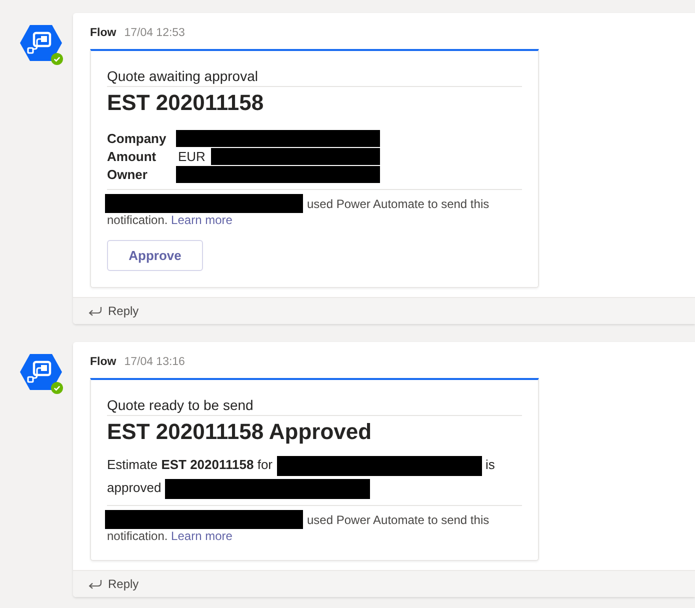 This screenshot has width=695, height=608. Describe the element at coordinates (192, 156) in the screenshot. I see `fact-value: EUR` at that location.